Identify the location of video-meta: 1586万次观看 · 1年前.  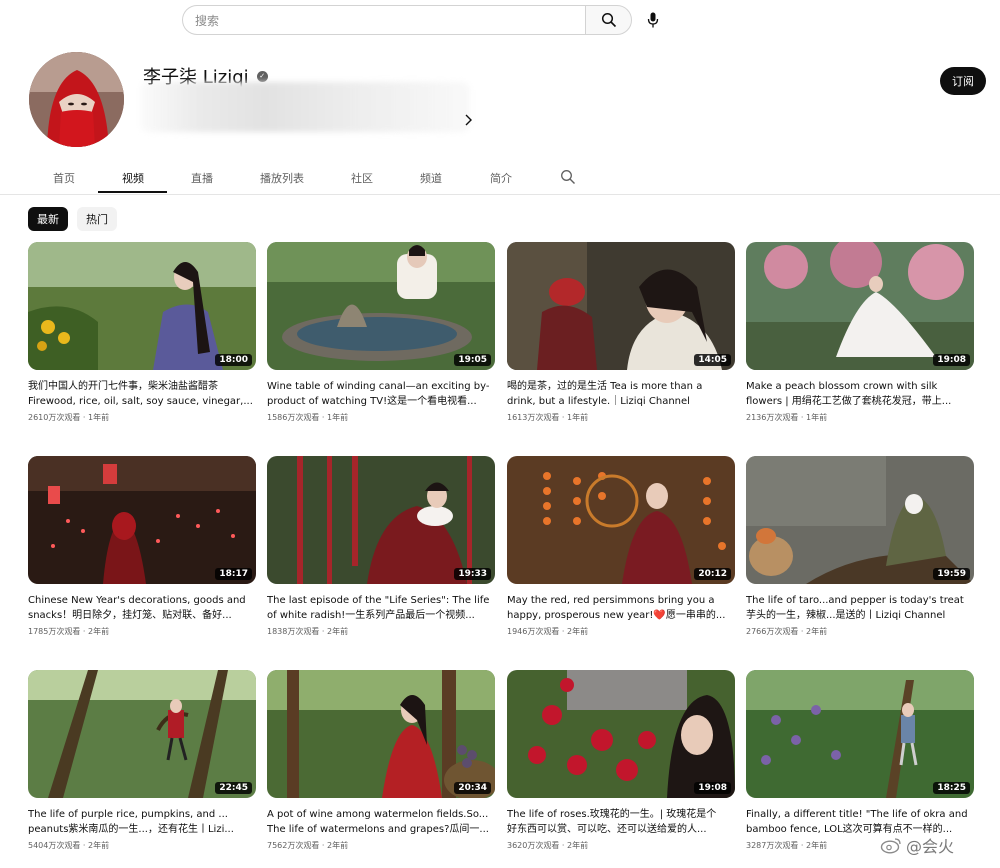
(308, 417).